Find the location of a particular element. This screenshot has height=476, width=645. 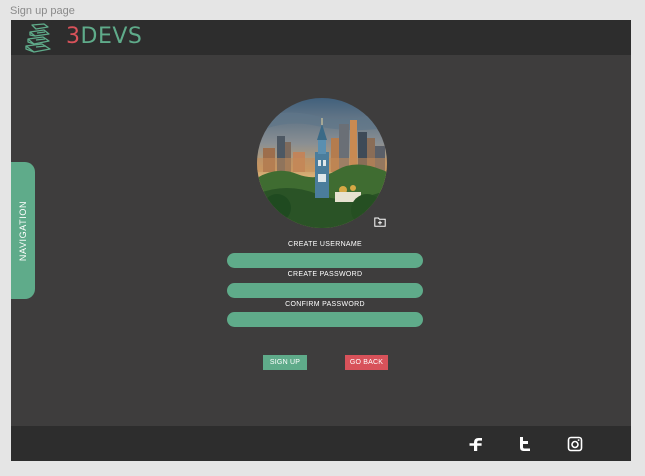

go-back-button: GO BACK is located at coordinates (366, 362).